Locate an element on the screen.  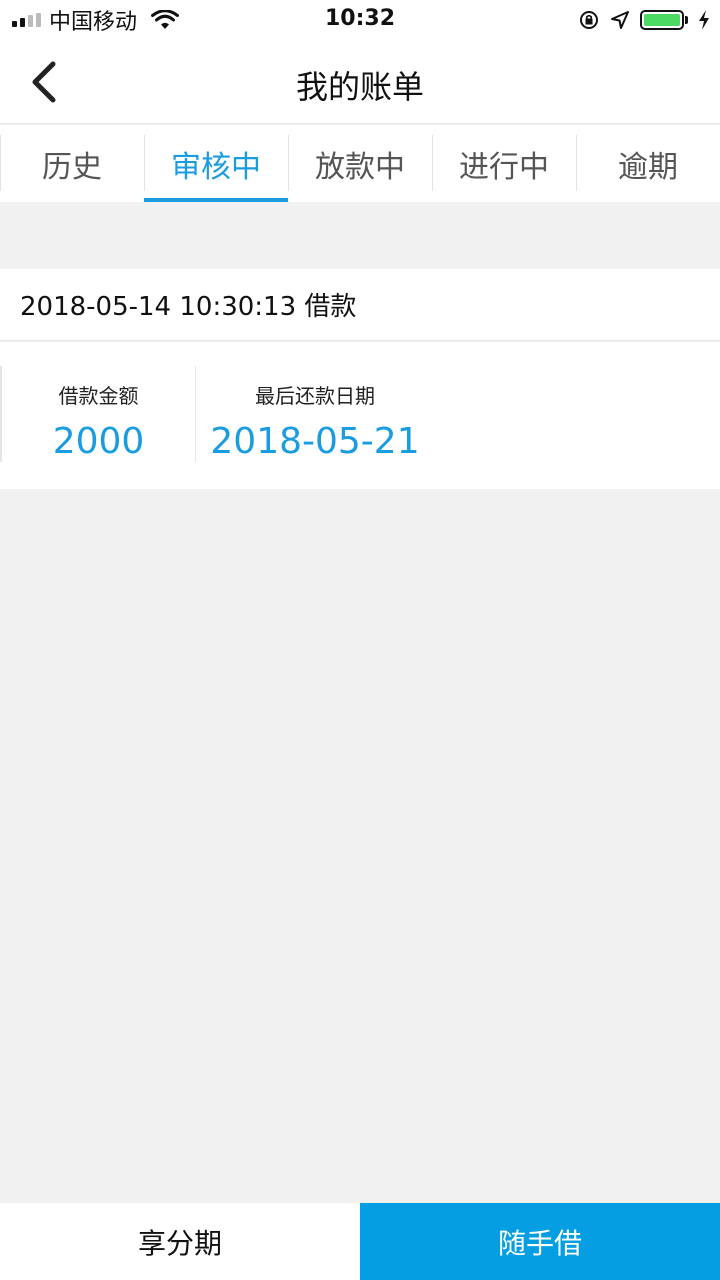
borrow-button: 随手借 is located at coordinates (540, 1241).